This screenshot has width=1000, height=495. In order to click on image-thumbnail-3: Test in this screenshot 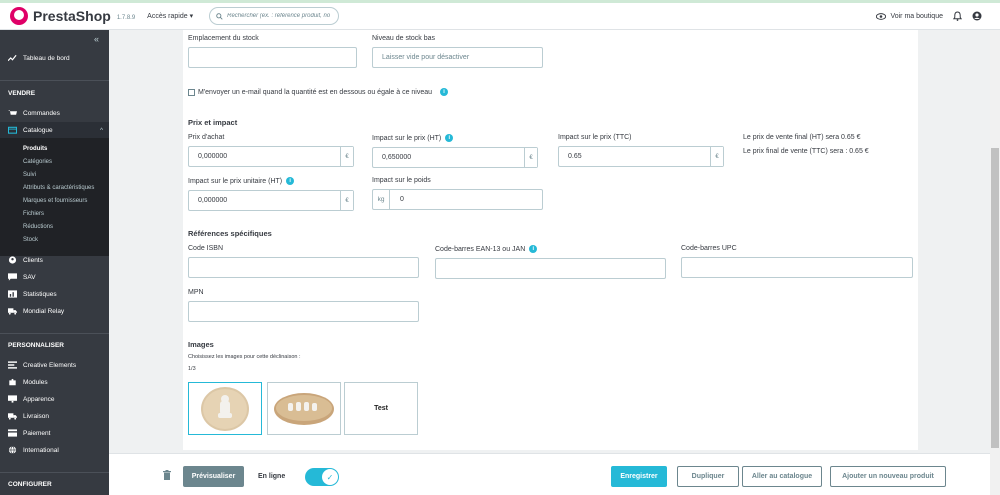, I will do `click(381, 408)`.